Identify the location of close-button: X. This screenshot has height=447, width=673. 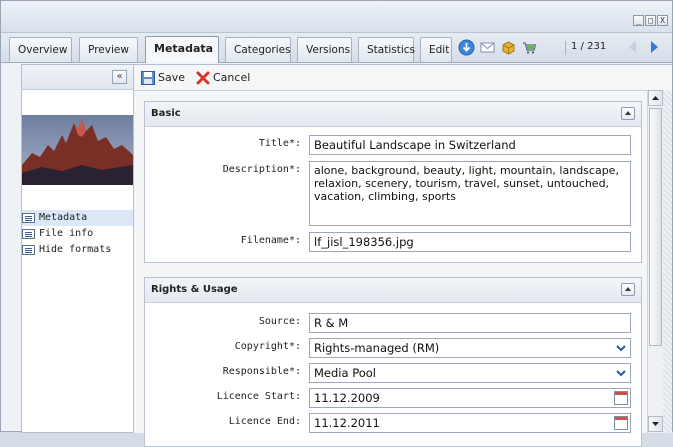
(662, 20).